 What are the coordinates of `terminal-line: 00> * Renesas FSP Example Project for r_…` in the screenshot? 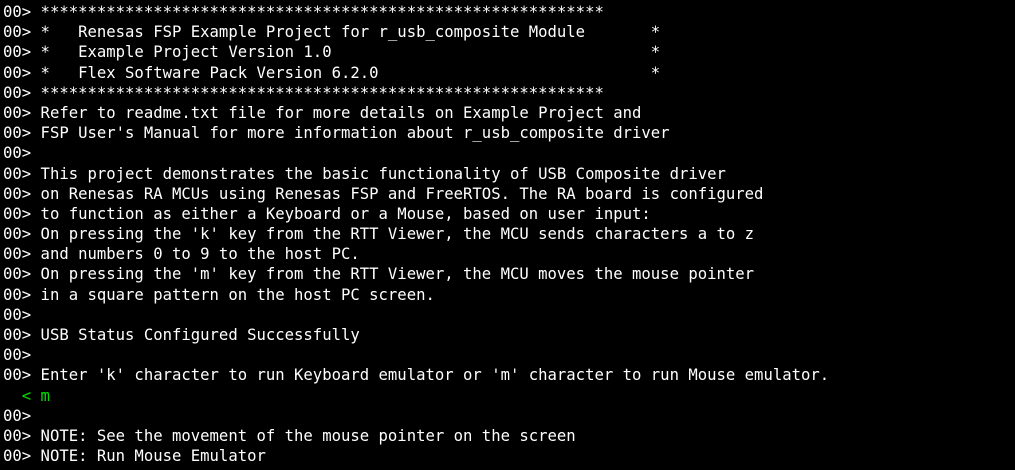 It's located at (332, 32).